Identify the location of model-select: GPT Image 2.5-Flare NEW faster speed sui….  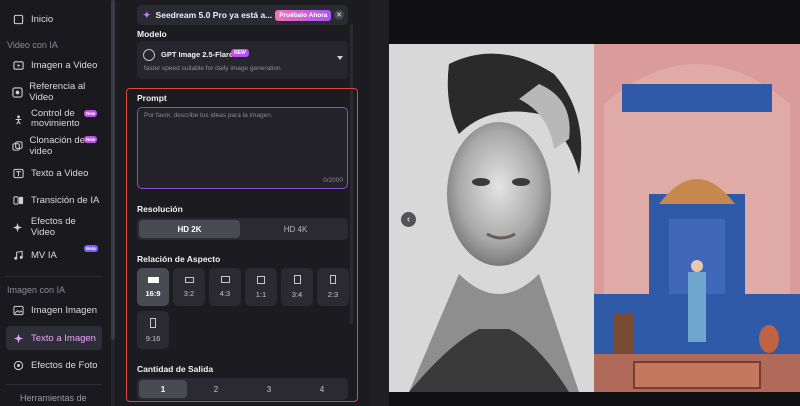
(242, 60).